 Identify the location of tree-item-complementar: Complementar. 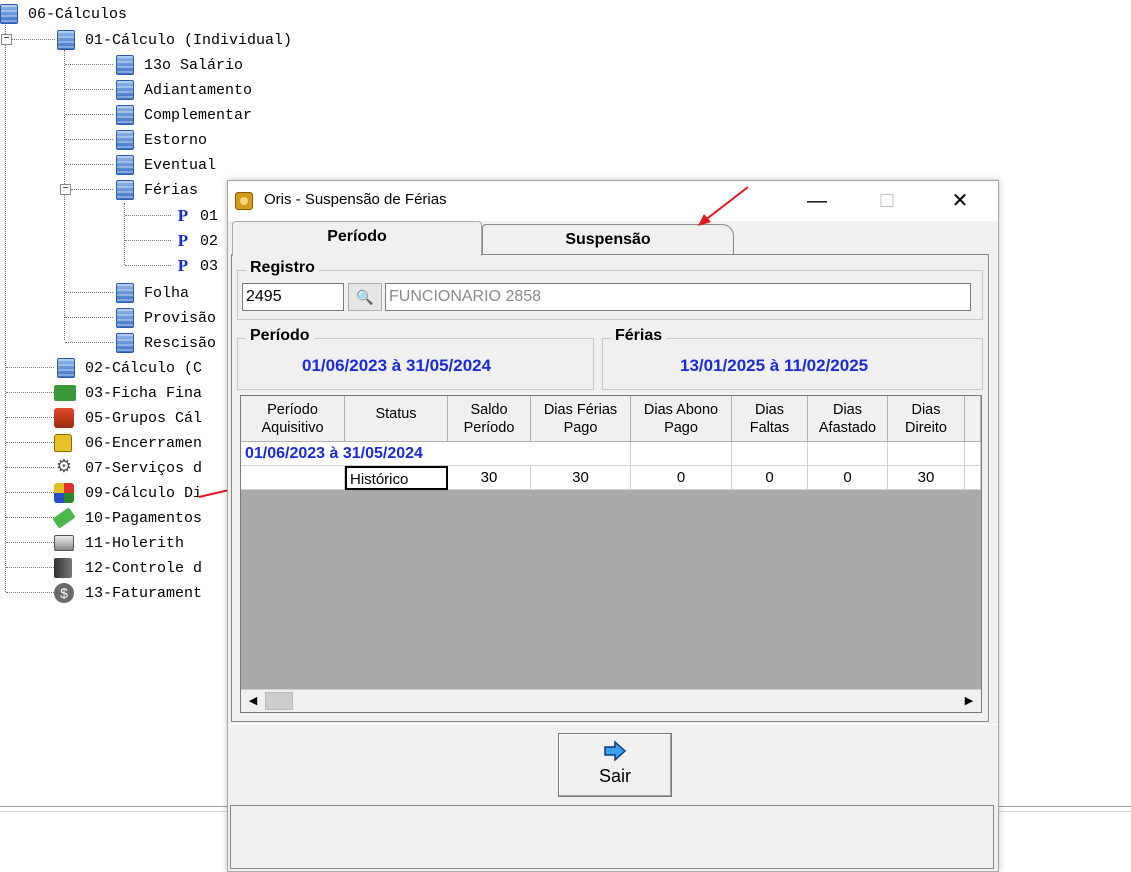
(184, 115).